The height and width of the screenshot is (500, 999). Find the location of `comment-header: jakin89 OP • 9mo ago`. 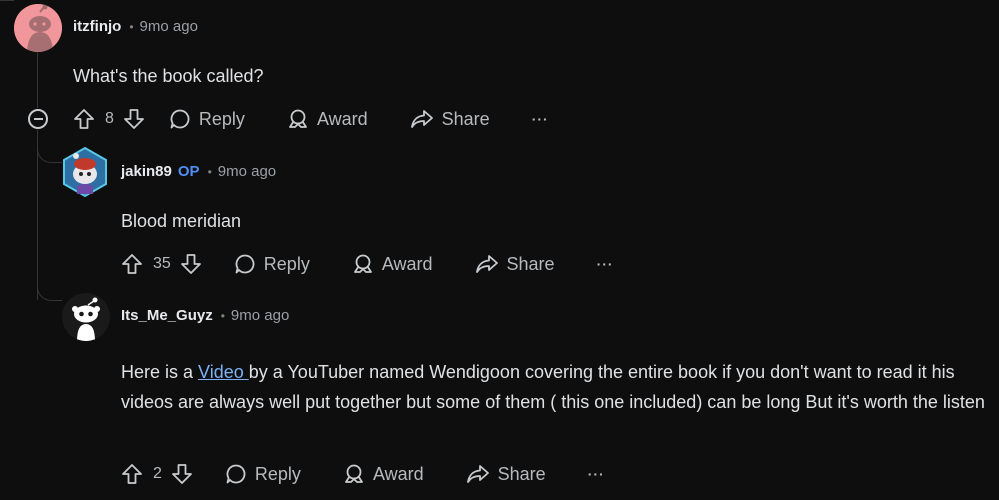

comment-header: jakin89 OP • 9mo ago is located at coordinates (198, 171).